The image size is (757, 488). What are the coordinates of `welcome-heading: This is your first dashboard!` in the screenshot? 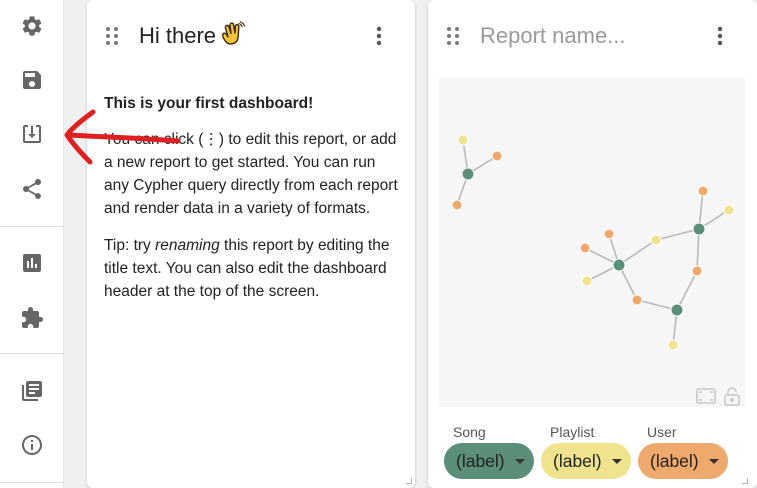 It's located at (209, 103).